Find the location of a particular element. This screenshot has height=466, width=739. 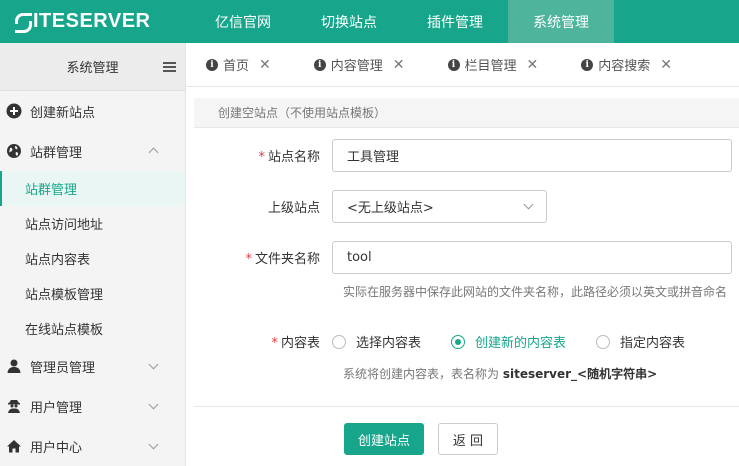

folder-name-input: tool is located at coordinates (532, 257).